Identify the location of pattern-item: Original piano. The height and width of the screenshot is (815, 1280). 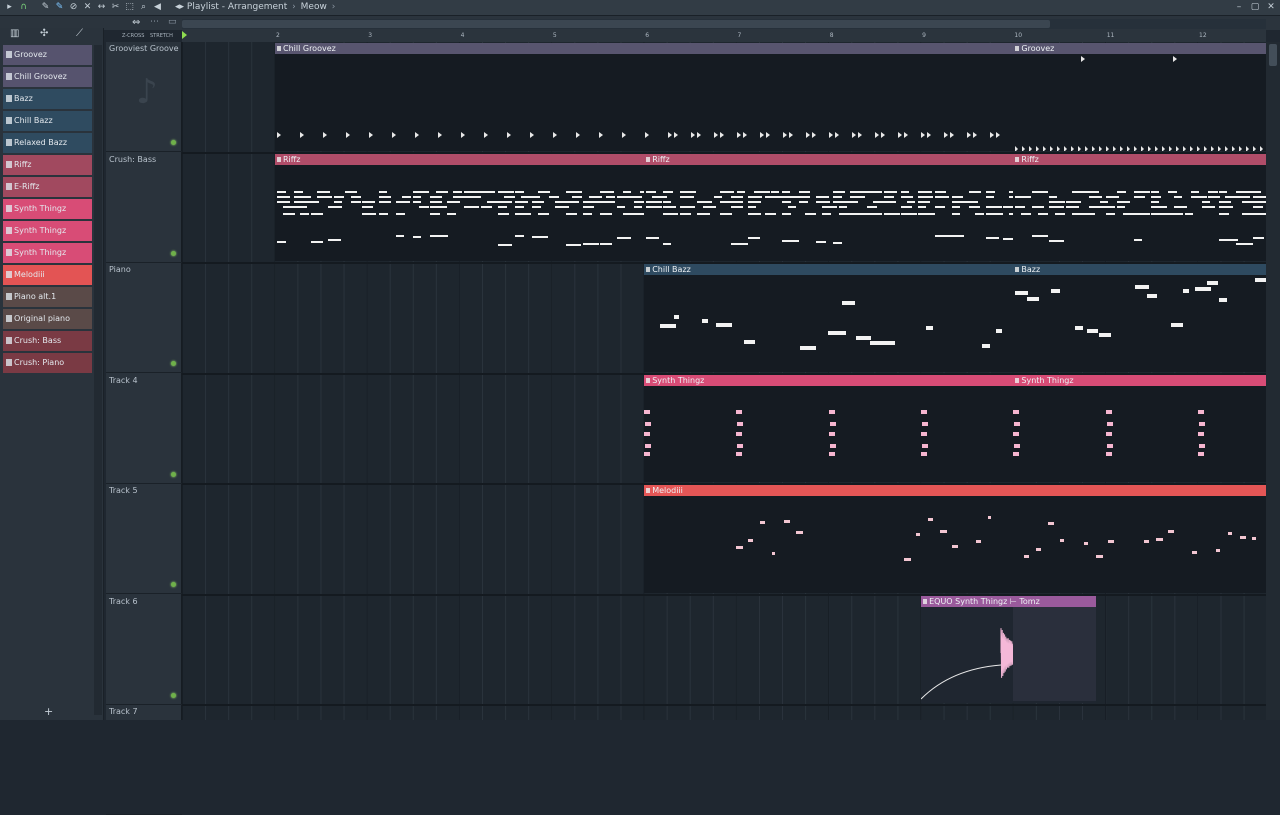
(47, 319).